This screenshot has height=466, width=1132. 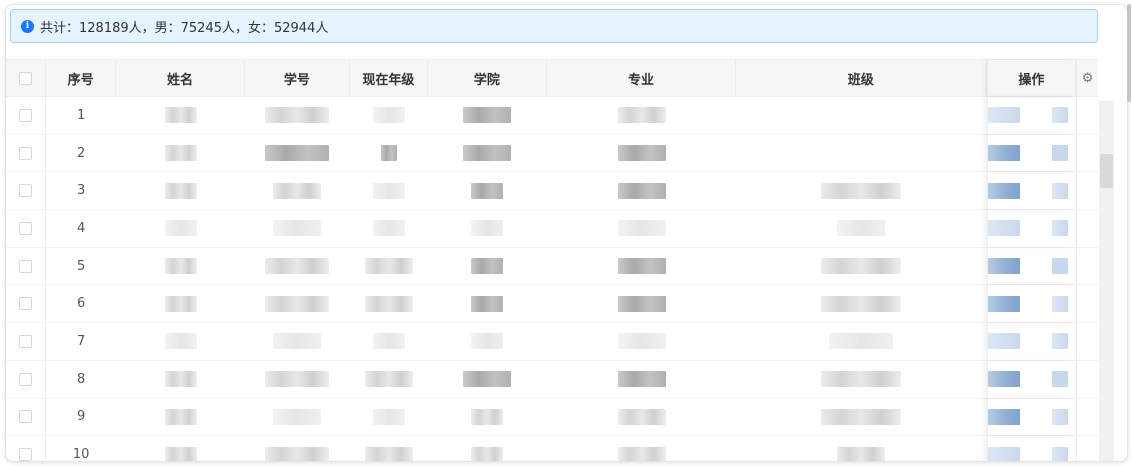 I want to click on header-actions: 操作, so click(x=1031, y=78).